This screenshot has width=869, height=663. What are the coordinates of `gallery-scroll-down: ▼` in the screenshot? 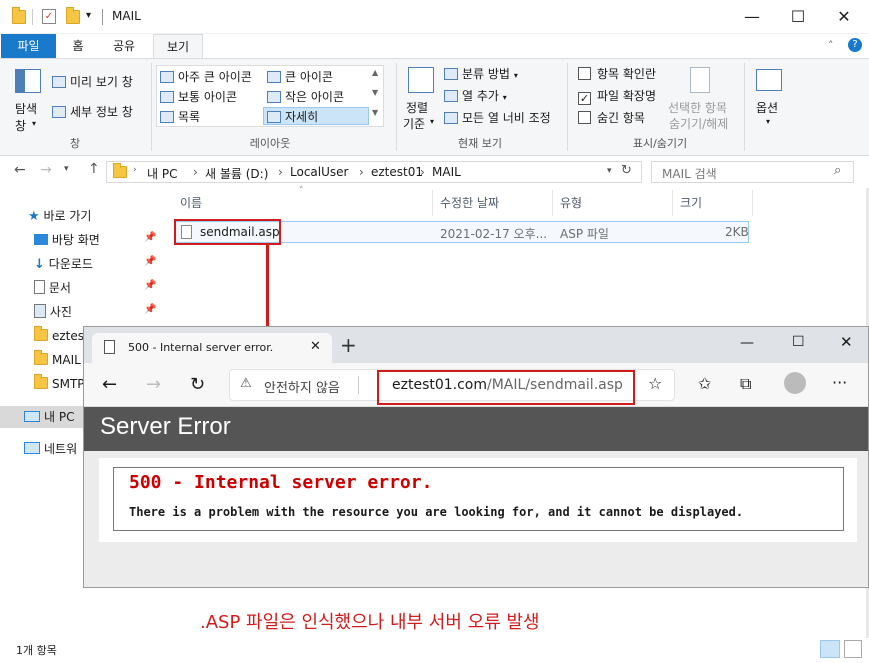 It's located at (375, 92).